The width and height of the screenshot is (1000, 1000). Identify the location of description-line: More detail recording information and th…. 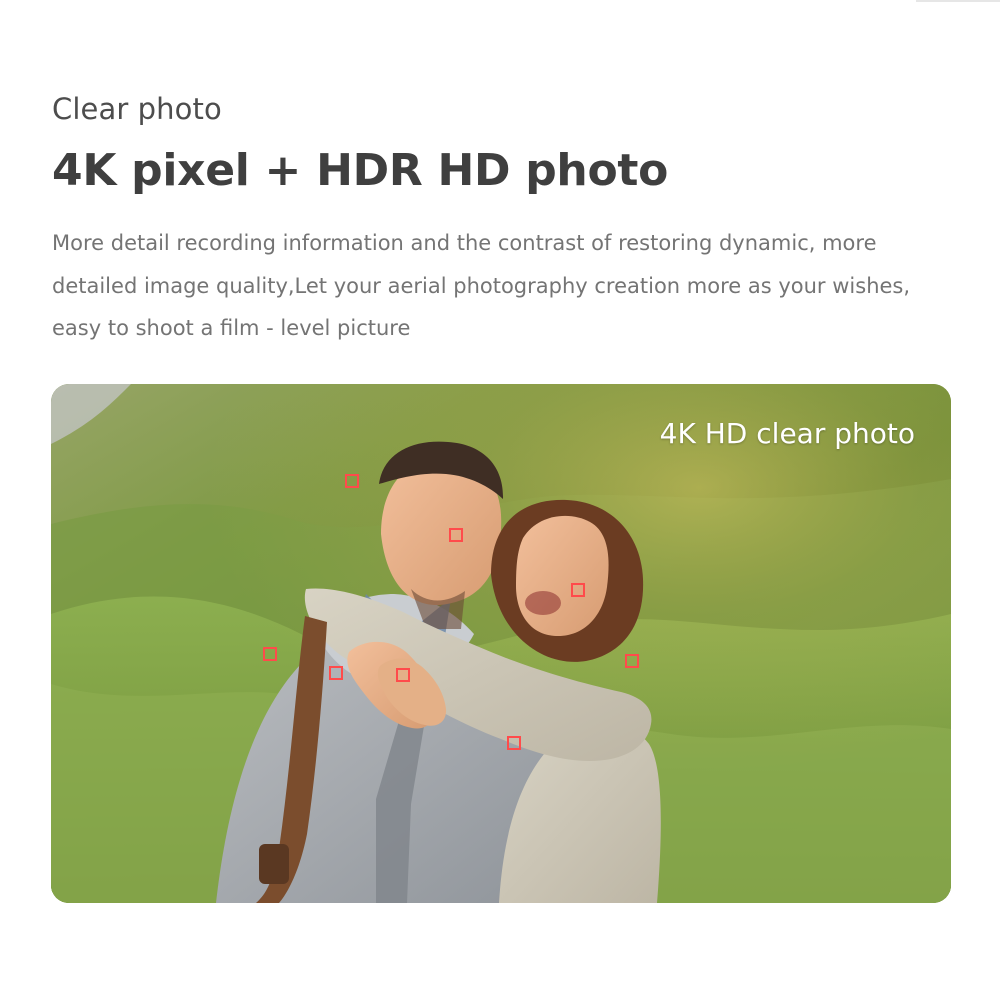
(464, 243).